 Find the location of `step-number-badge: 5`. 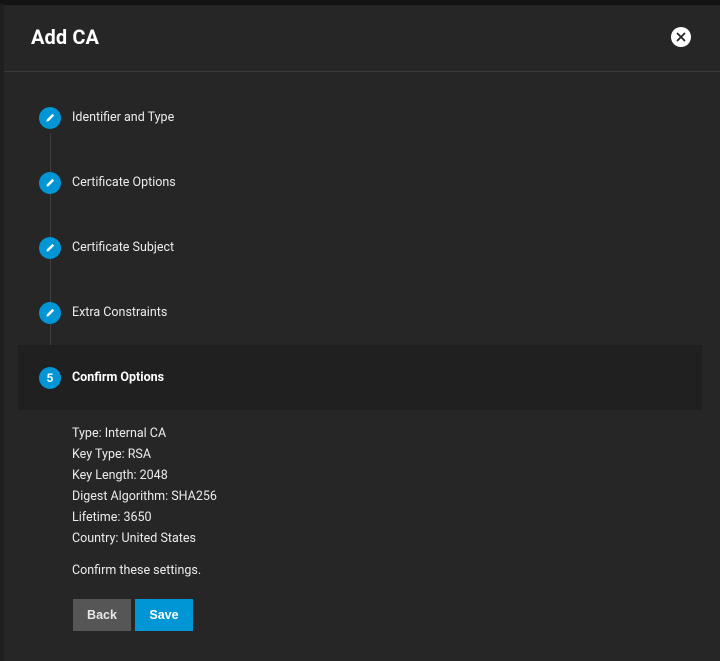

step-number-badge: 5 is located at coordinates (50, 377).